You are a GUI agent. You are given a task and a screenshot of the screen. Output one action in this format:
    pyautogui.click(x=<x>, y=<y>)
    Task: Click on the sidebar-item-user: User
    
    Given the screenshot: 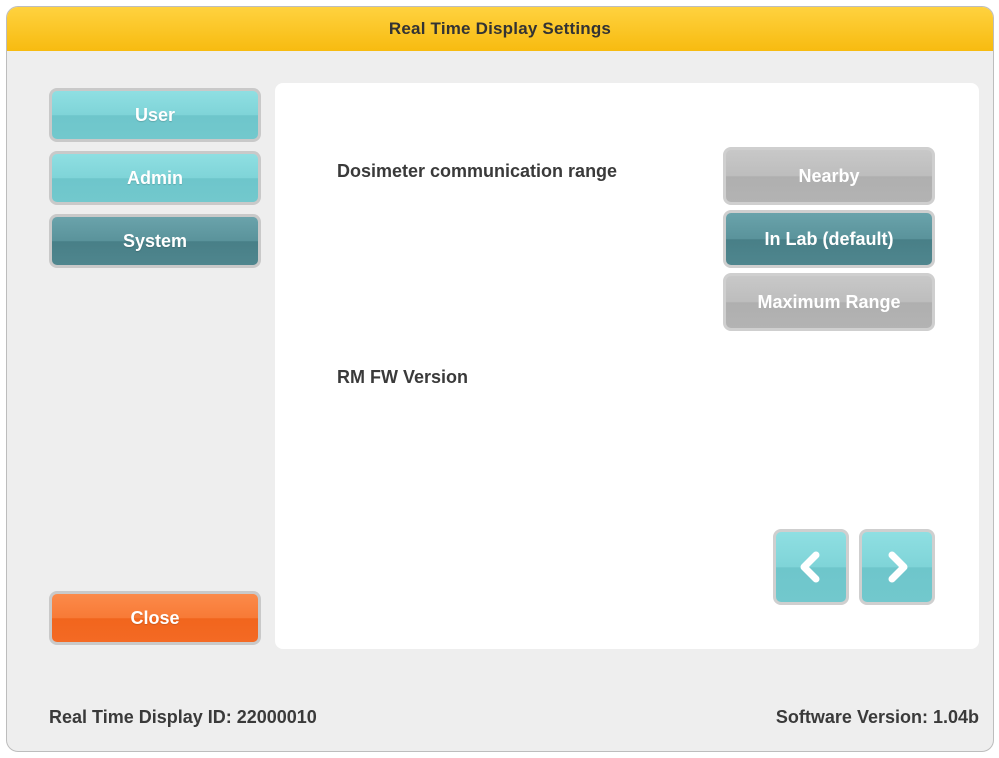 What is the action you would take?
    pyautogui.click(x=155, y=115)
    